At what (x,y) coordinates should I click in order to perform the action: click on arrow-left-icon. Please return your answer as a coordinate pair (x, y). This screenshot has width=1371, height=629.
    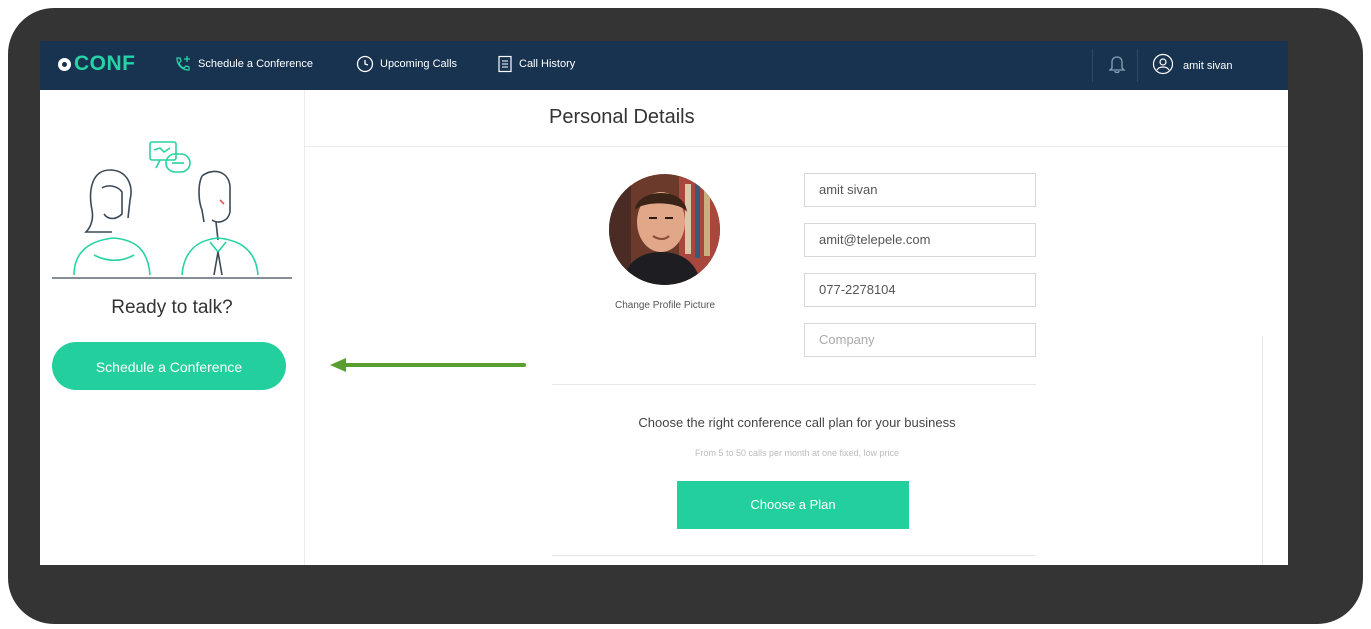
    Looking at the image, I should click on (428, 367).